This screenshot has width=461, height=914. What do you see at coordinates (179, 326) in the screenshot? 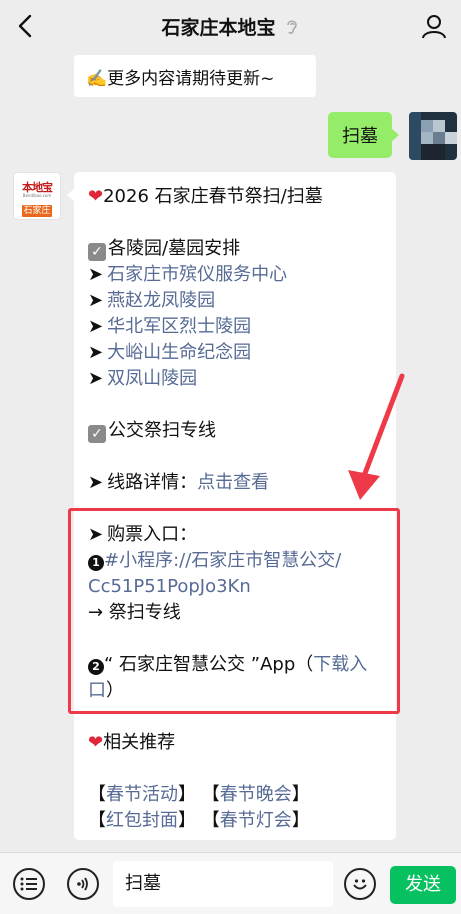
I see `cemetery-link: 华北军区烈士陵园` at bounding box center [179, 326].